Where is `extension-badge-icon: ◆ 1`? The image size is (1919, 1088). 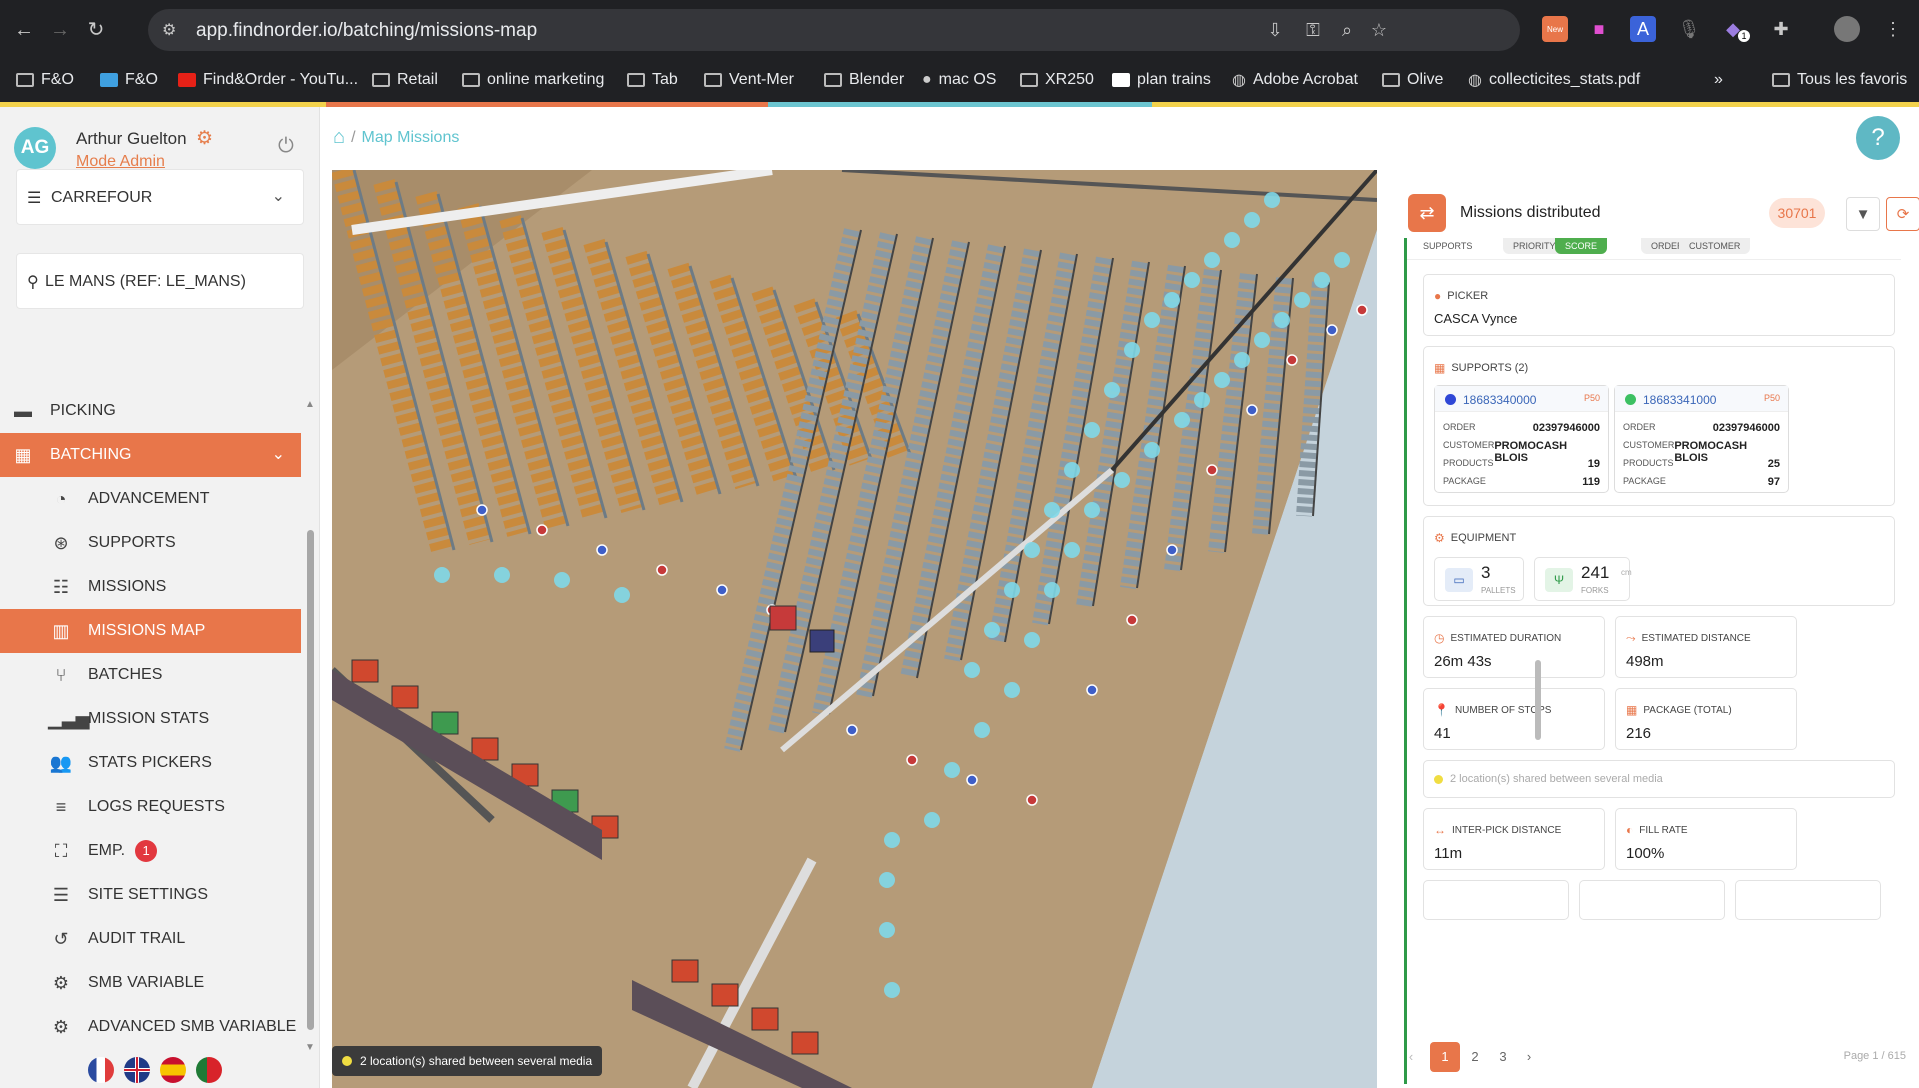
extension-badge-icon: ◆ 1 is located at coordinates (1735, 29).